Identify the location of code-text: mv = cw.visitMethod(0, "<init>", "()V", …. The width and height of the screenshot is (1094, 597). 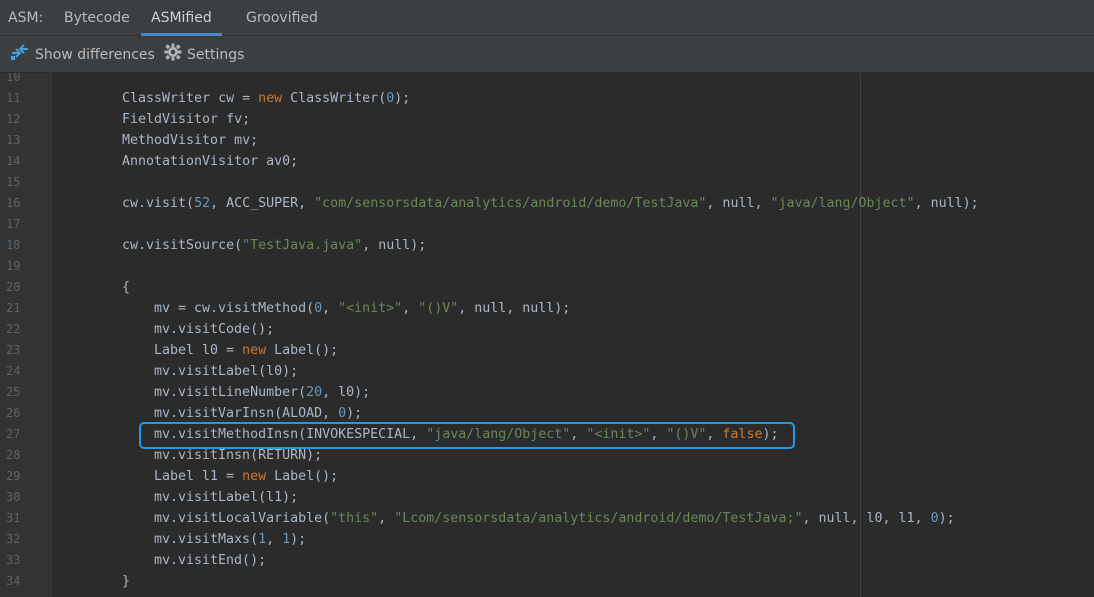
(362, 308).